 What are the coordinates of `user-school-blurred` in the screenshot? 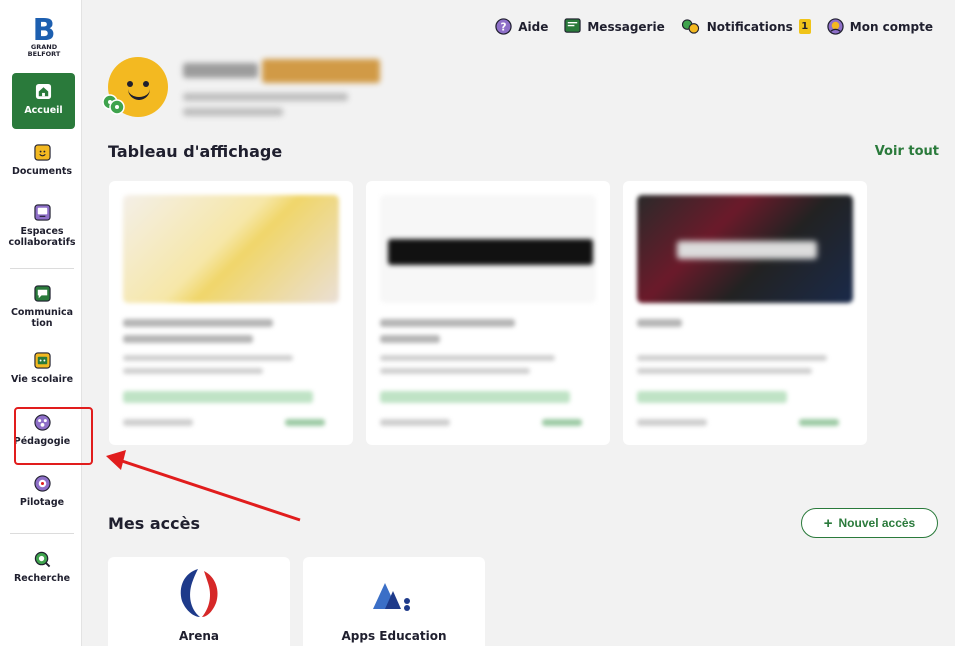 It's located at (265, 97).